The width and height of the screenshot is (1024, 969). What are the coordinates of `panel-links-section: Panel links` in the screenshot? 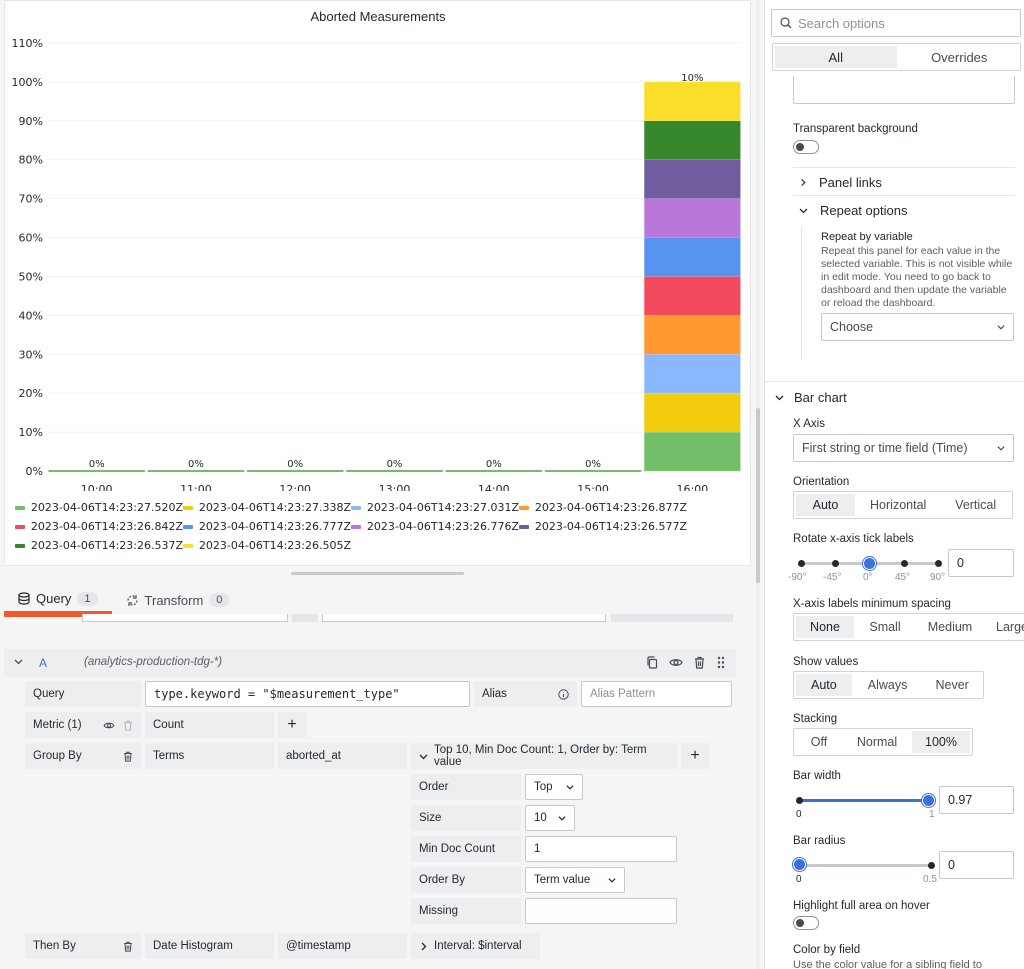 It's located at (840, 182).